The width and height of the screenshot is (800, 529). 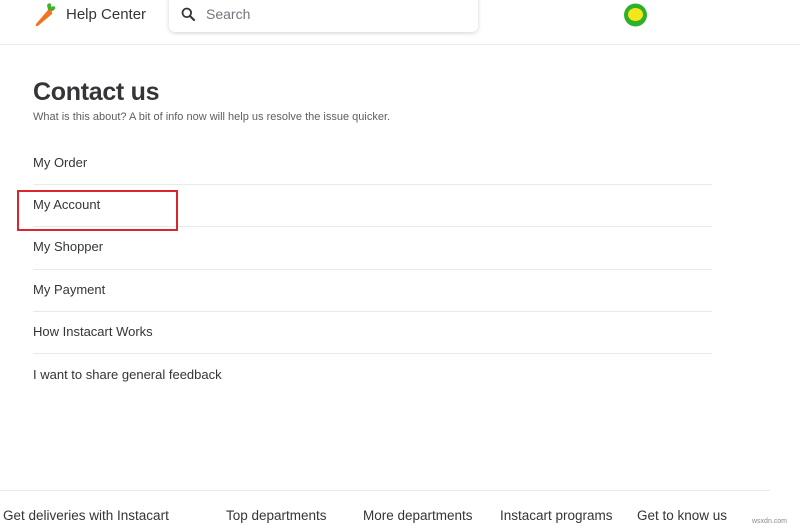 I want to click on help-center-brand: Help Center, so click(x=106, y=14).